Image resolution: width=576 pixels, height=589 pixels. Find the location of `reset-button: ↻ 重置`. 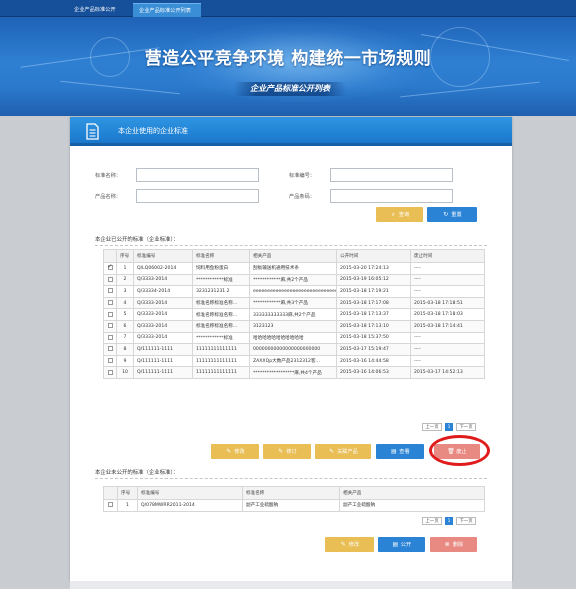

reset-button: ↻ 重置 is located at coordinates (452, 214).